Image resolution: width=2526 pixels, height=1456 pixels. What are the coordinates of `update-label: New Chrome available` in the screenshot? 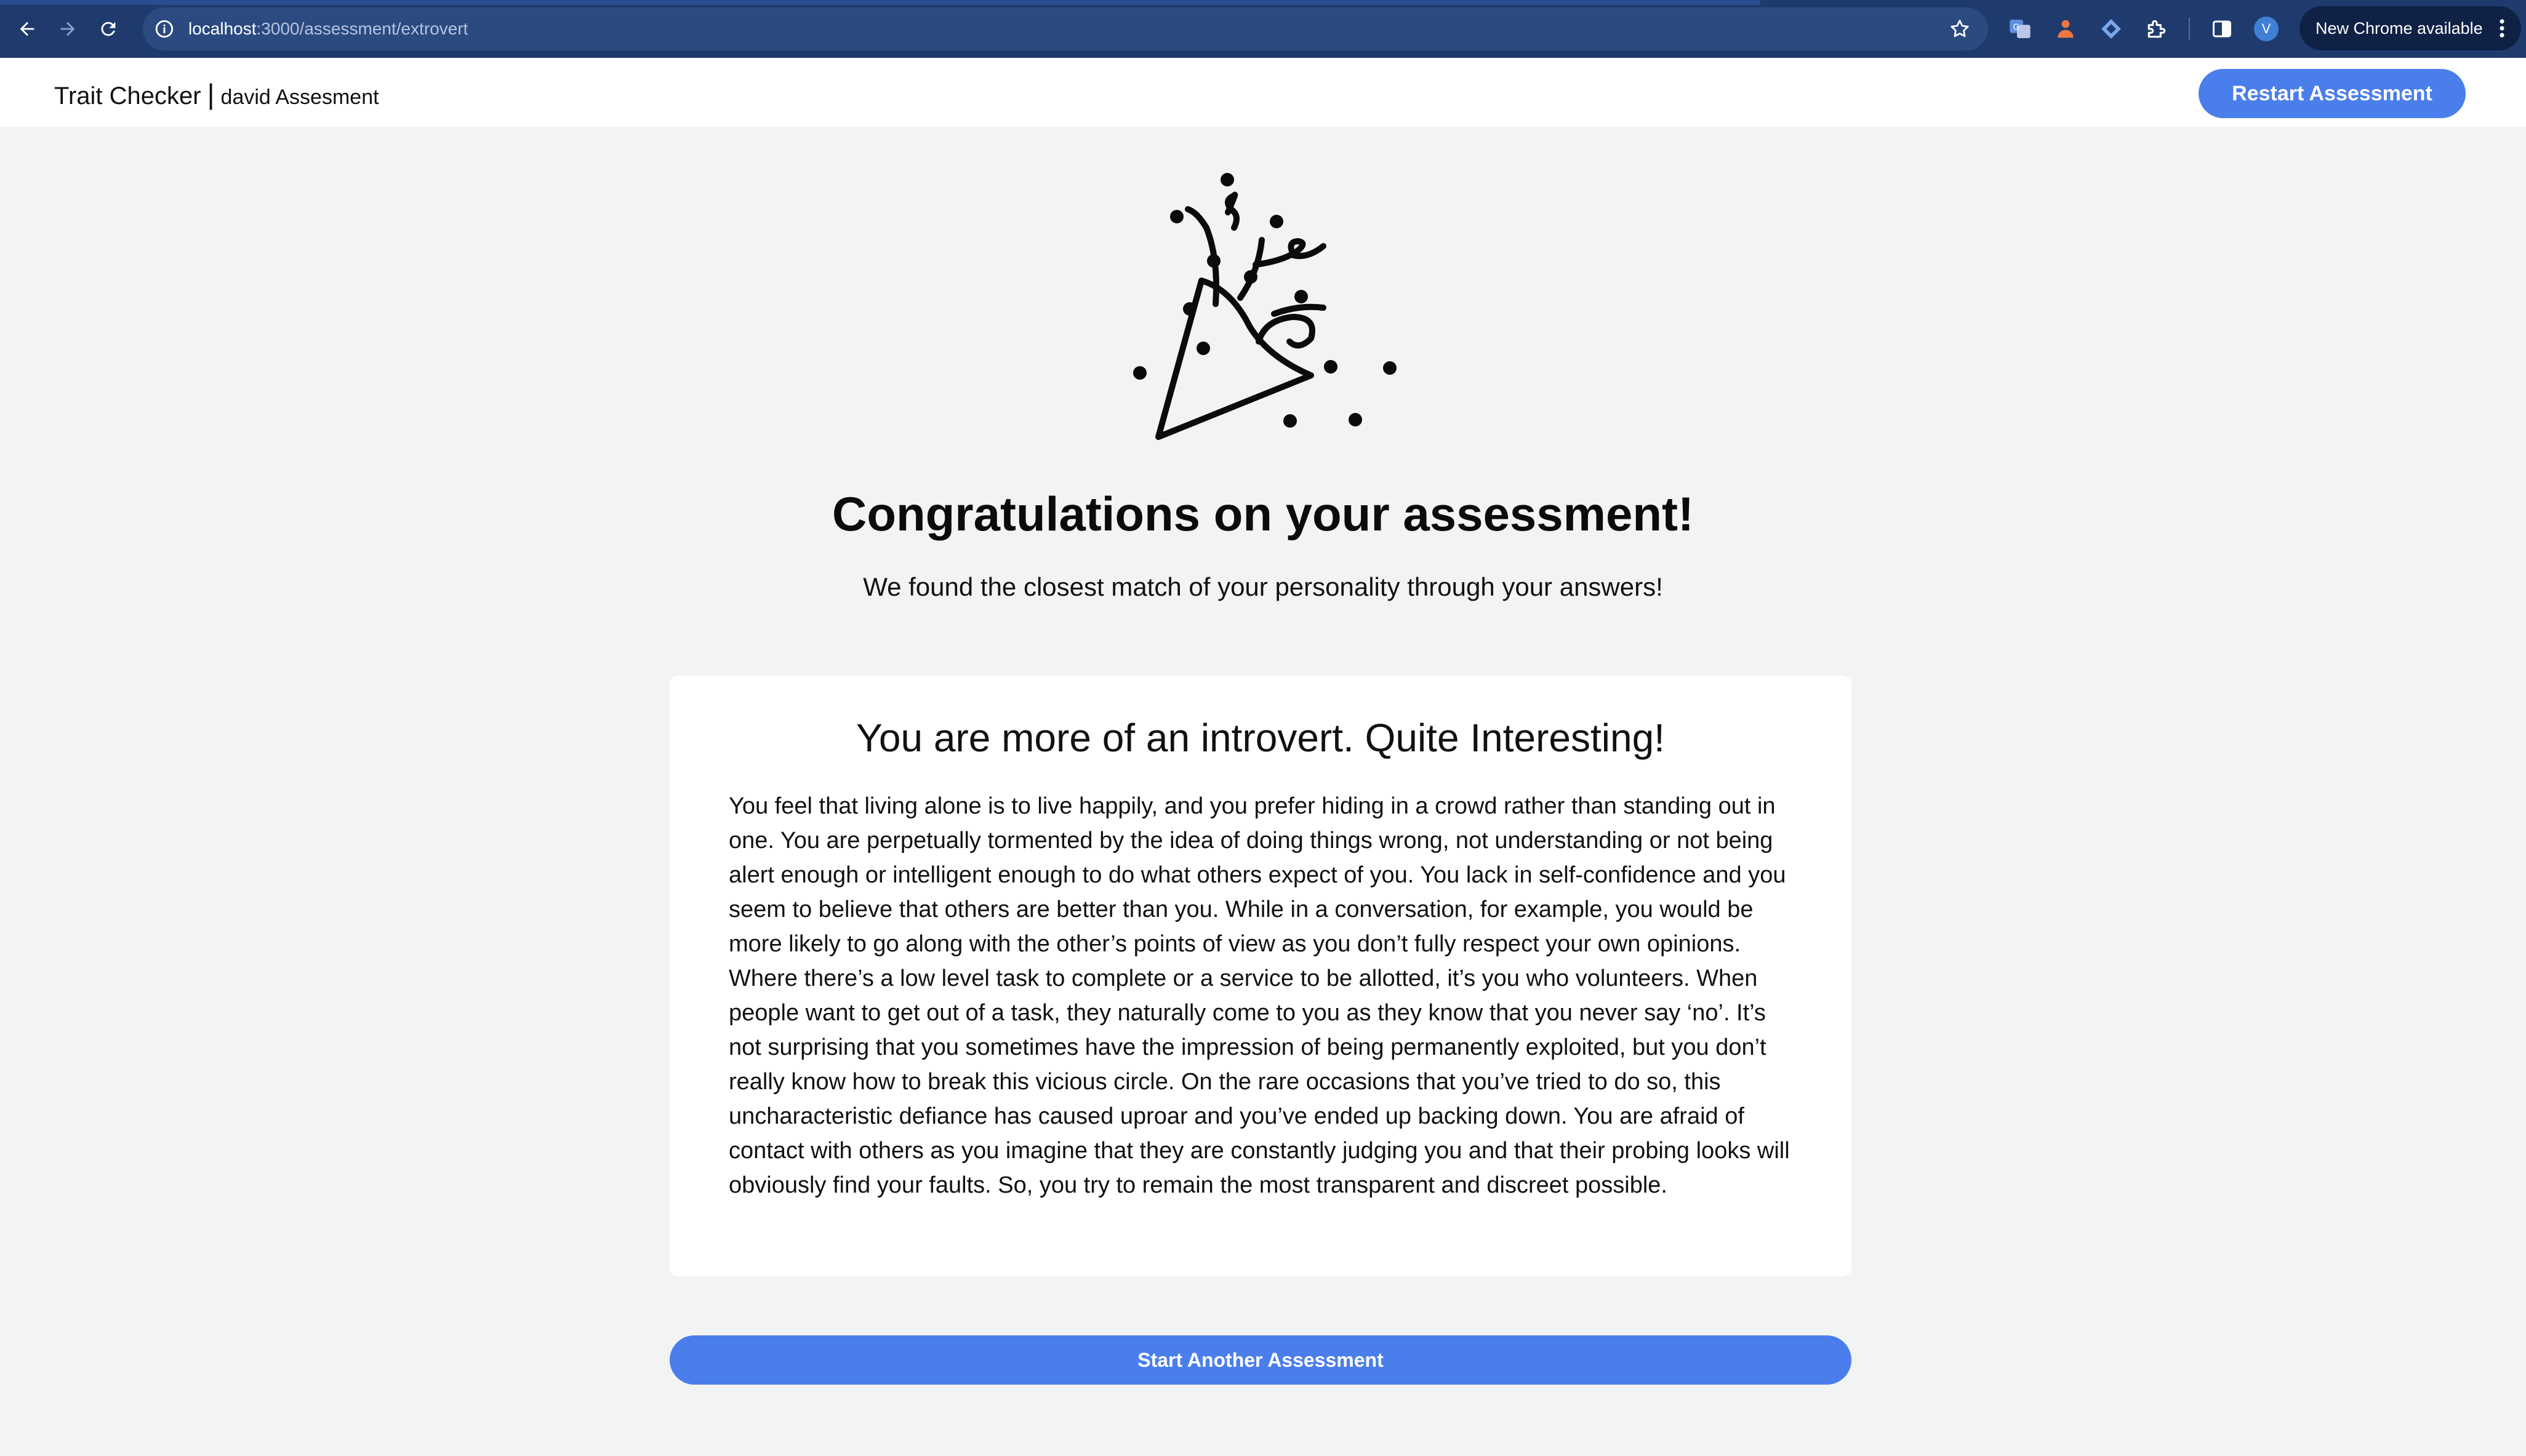 It's located at (2399, 28).